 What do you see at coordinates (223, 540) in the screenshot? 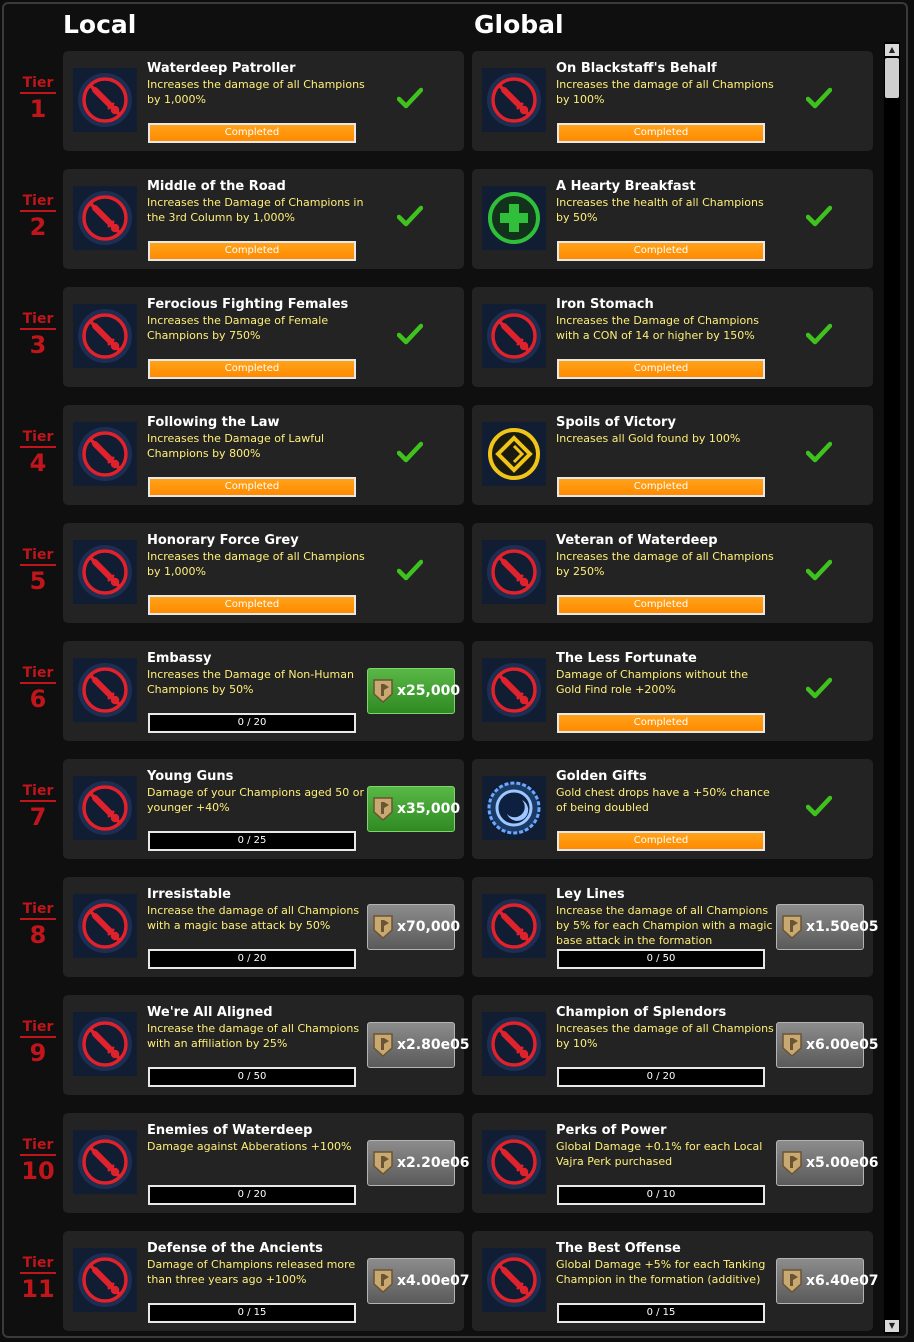
I see `perk-title: Honorary Force Grey` at bounding box center [223, 540].